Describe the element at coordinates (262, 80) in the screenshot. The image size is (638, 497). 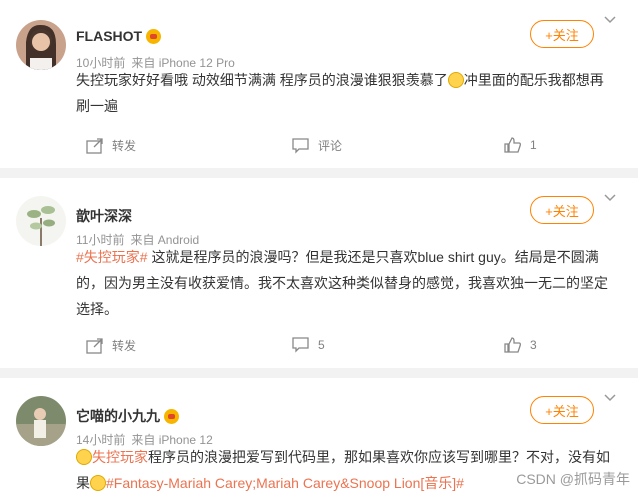
I see `post-text-part: 失控玩家好好看哦 动效细节满满 程序员的浪漫谁狠狠羡慕了` at that location.